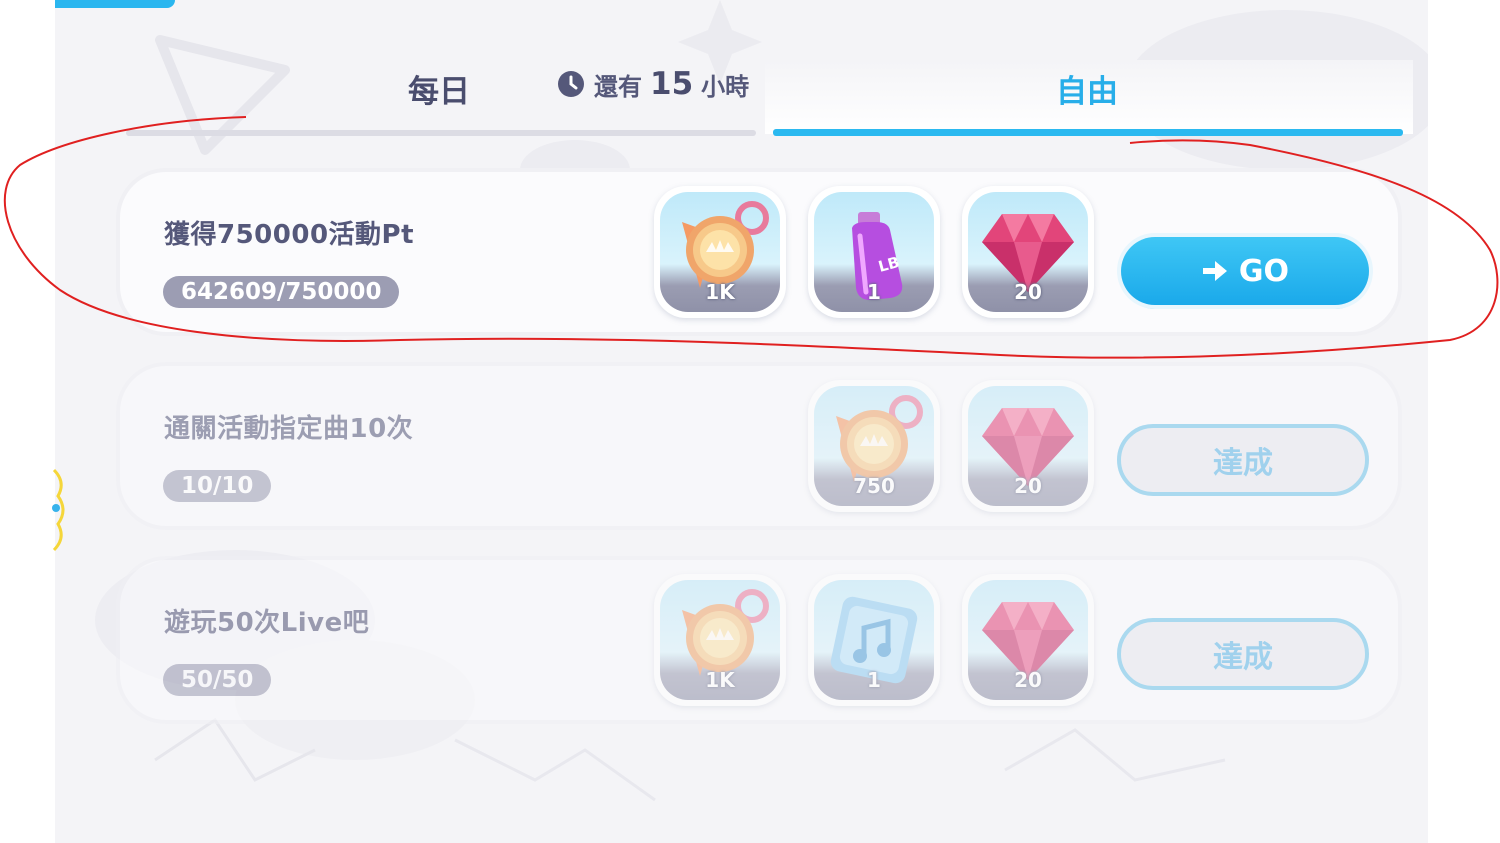  Describe the element at coordinates (58, 510) in the screenshot. I see `side-decoration` at that location.